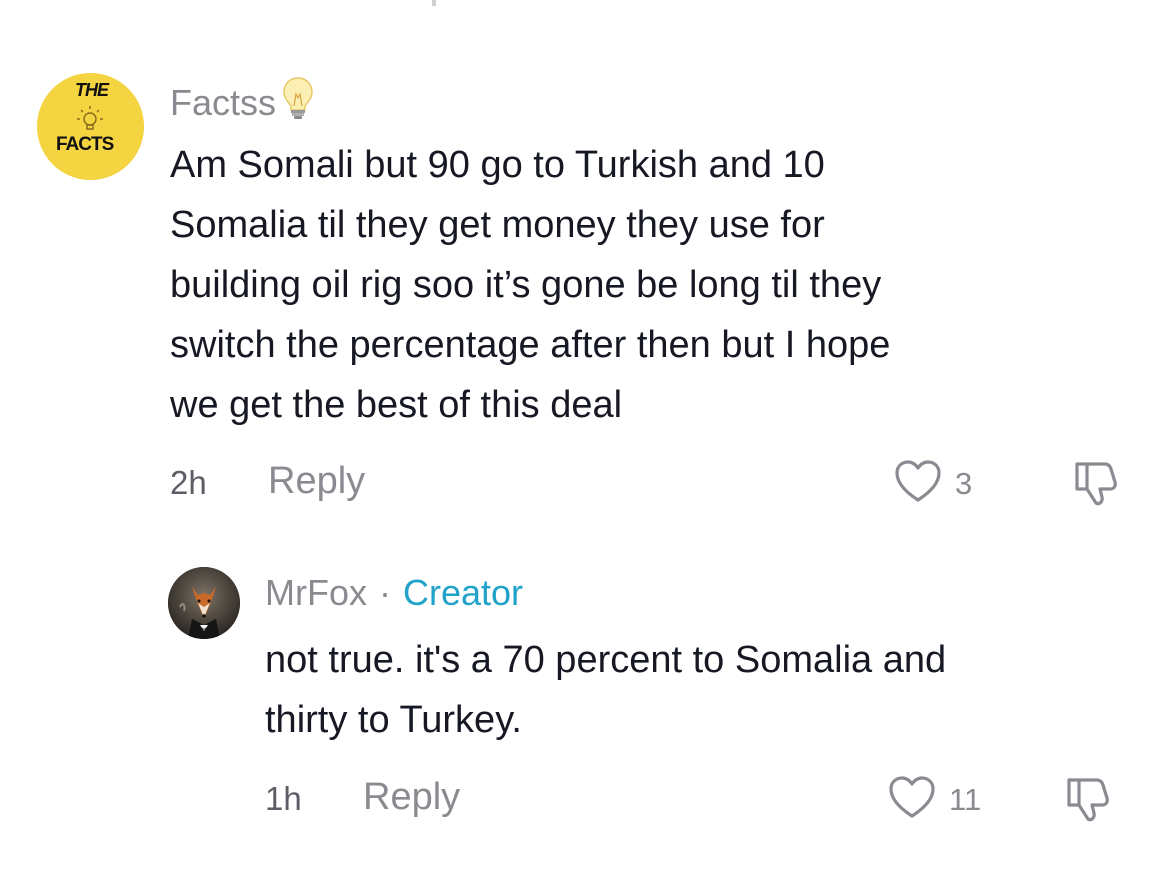 This screenshot has width=1170, height=870. I want to click on logo-text-facts: FACTS, so click(85, 144).